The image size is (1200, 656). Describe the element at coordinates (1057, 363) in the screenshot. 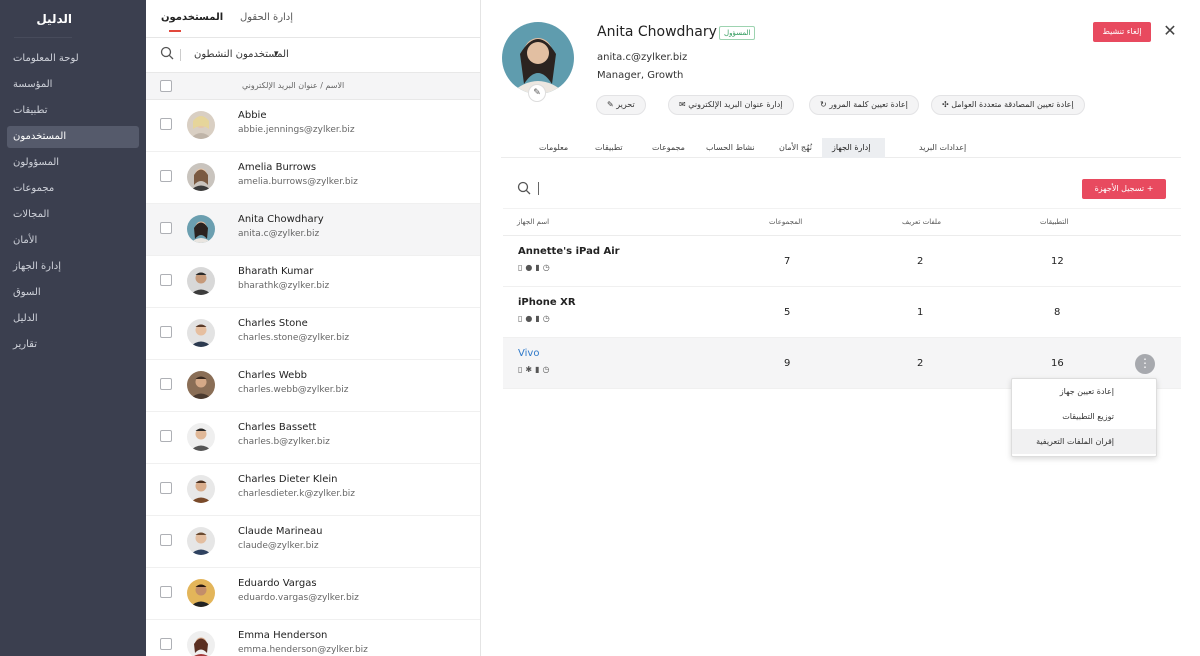

I see `device-apps: 16` at that location.